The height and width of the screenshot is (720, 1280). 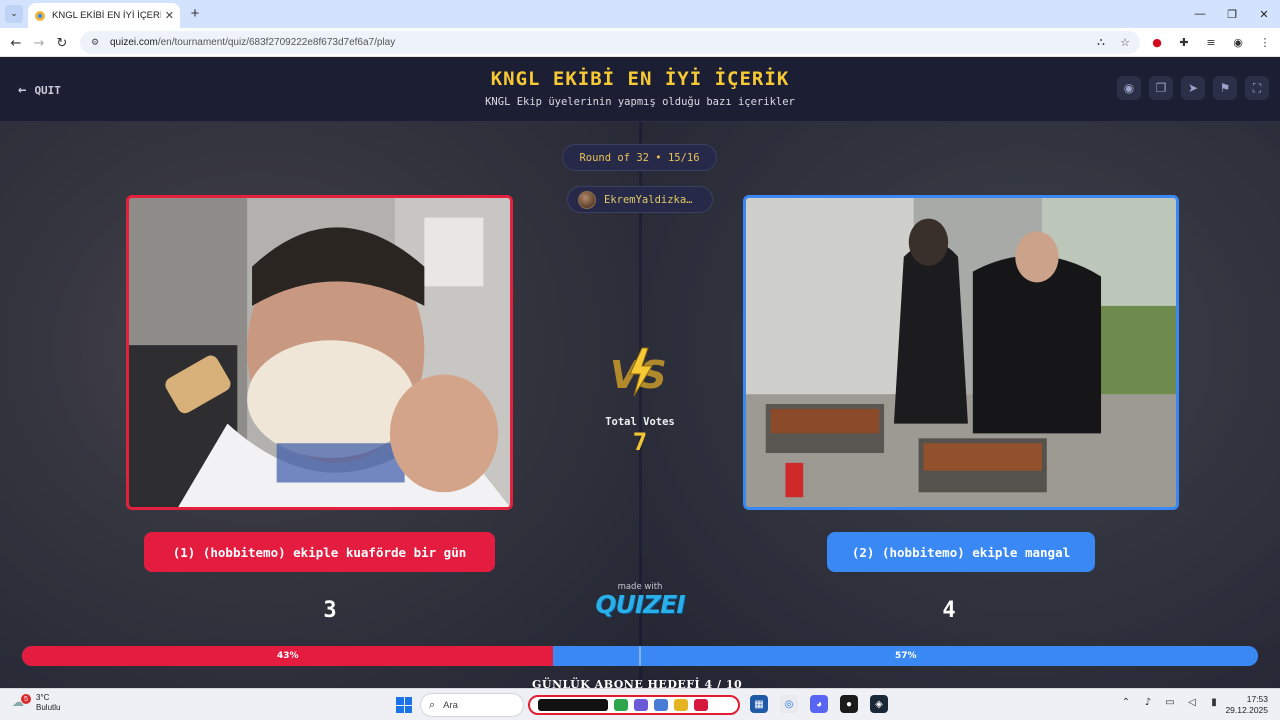 I want to click on store-icon: ▦, so click(x=759, y=704).